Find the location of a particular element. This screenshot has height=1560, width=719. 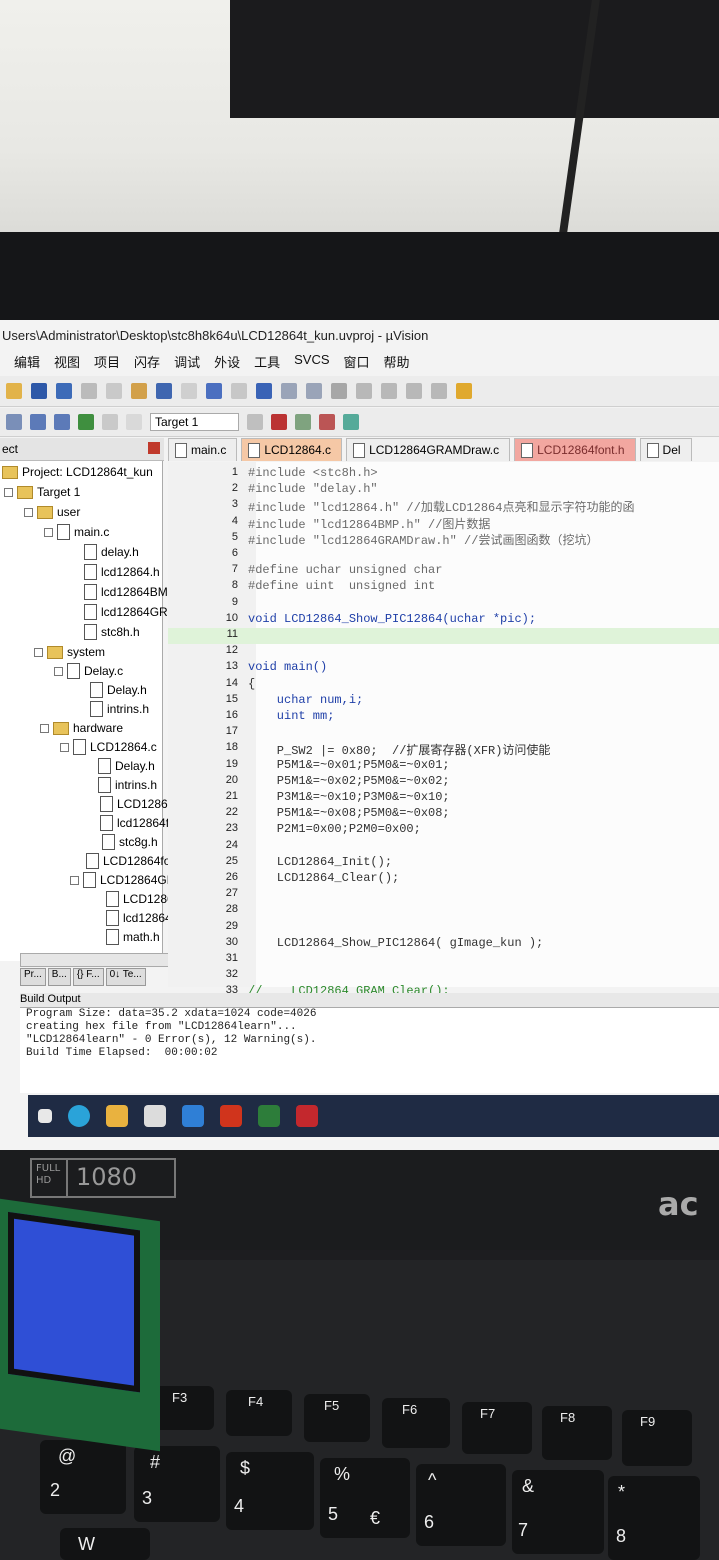

find-in-files-icon is located at coordinates (464, 391).